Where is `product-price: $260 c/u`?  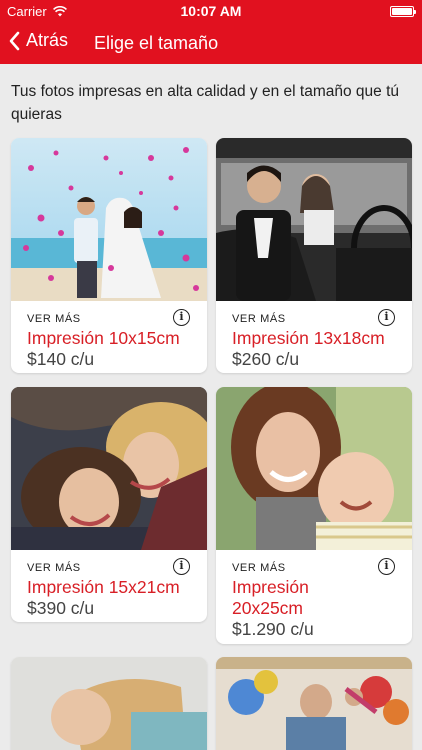 product-price: $260 c/u is located at coordinates (266, 359).